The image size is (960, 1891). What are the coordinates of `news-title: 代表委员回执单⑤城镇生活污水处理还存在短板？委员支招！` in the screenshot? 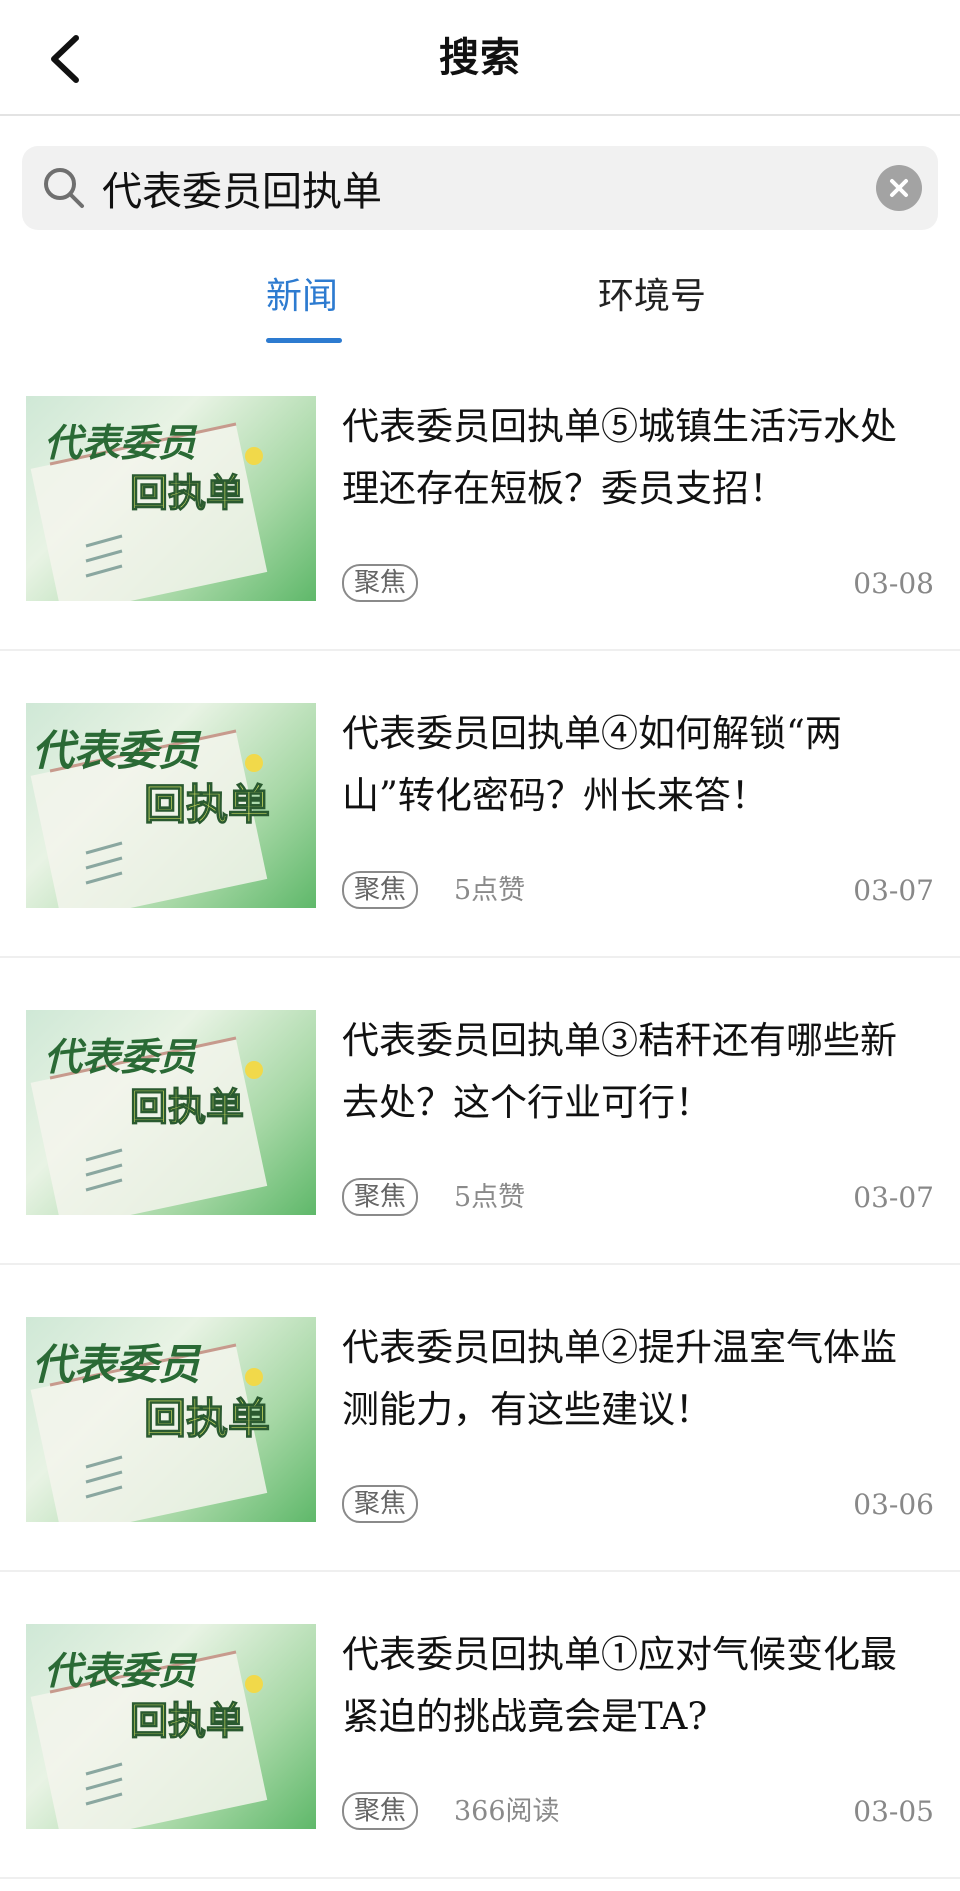 It's located at (619, 457).